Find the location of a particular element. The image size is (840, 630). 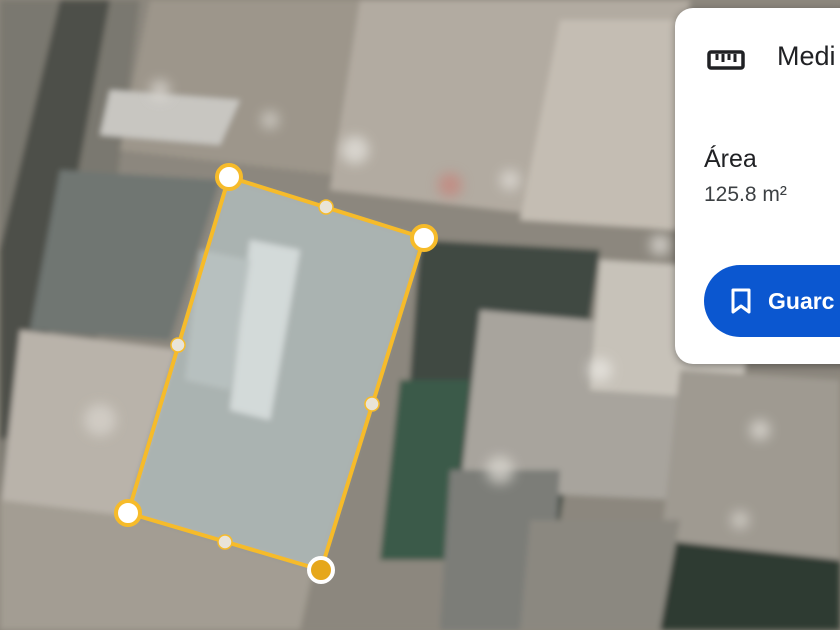

area-value: 125.8 m² is located at coordinates (745, 194).